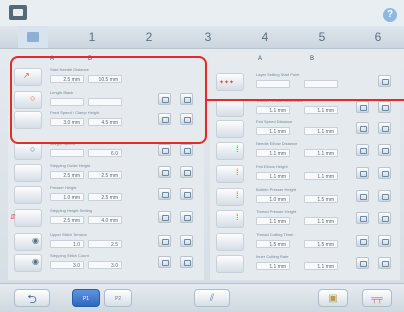  Describe the element at coordinates (105, 122) in the screenshot. I see `left-row-value-b: 4.5 mm` at that location.